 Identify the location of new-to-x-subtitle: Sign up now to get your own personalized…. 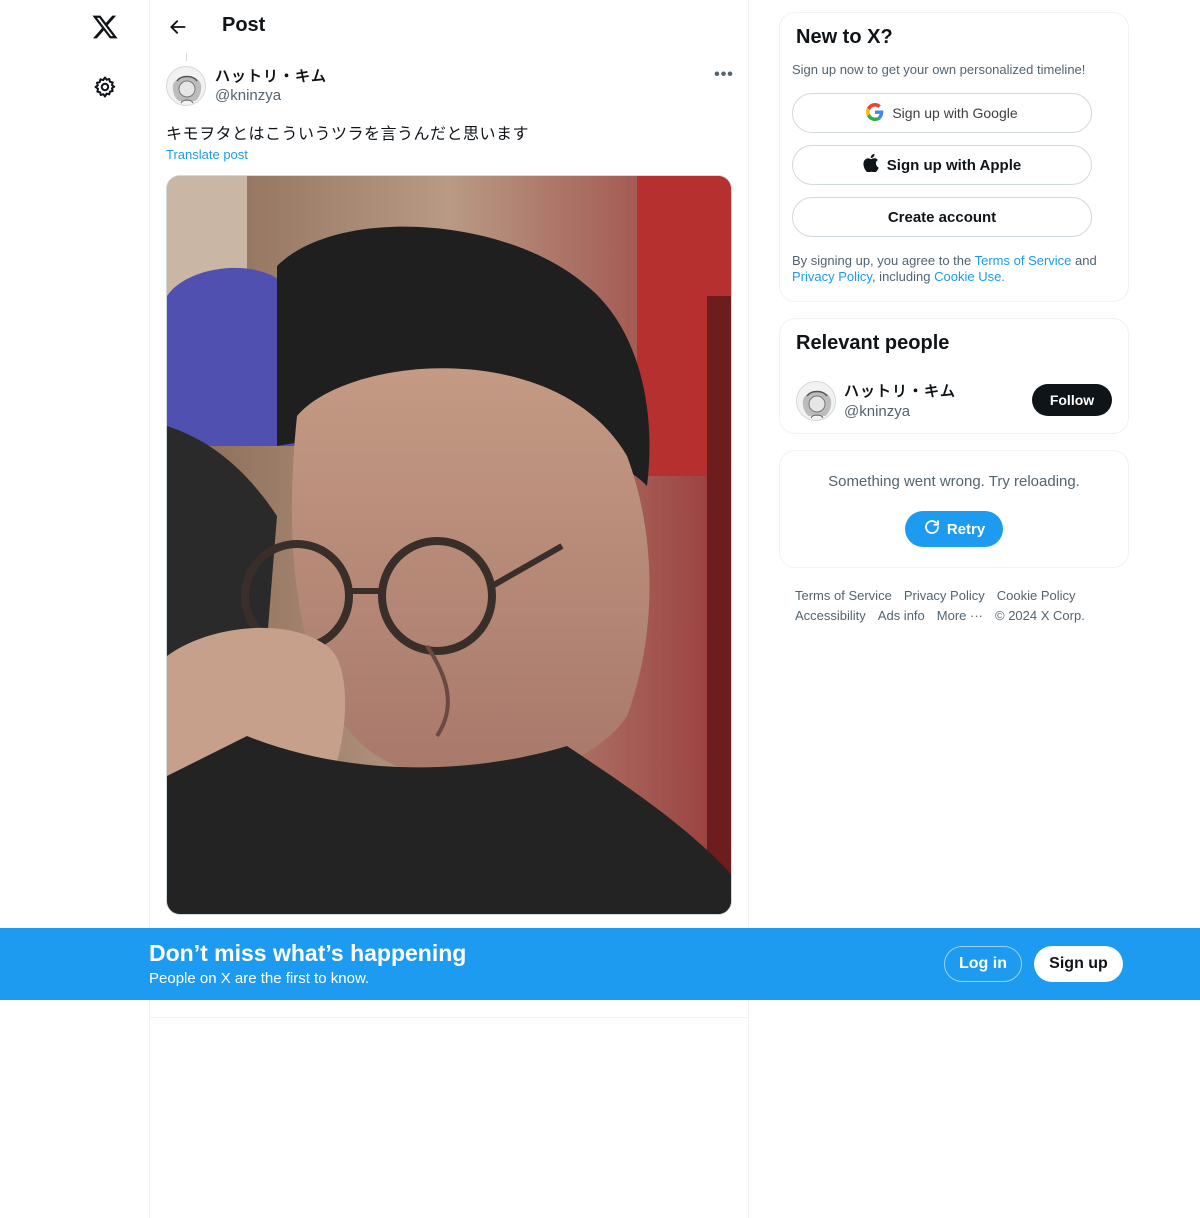
(939, 69).